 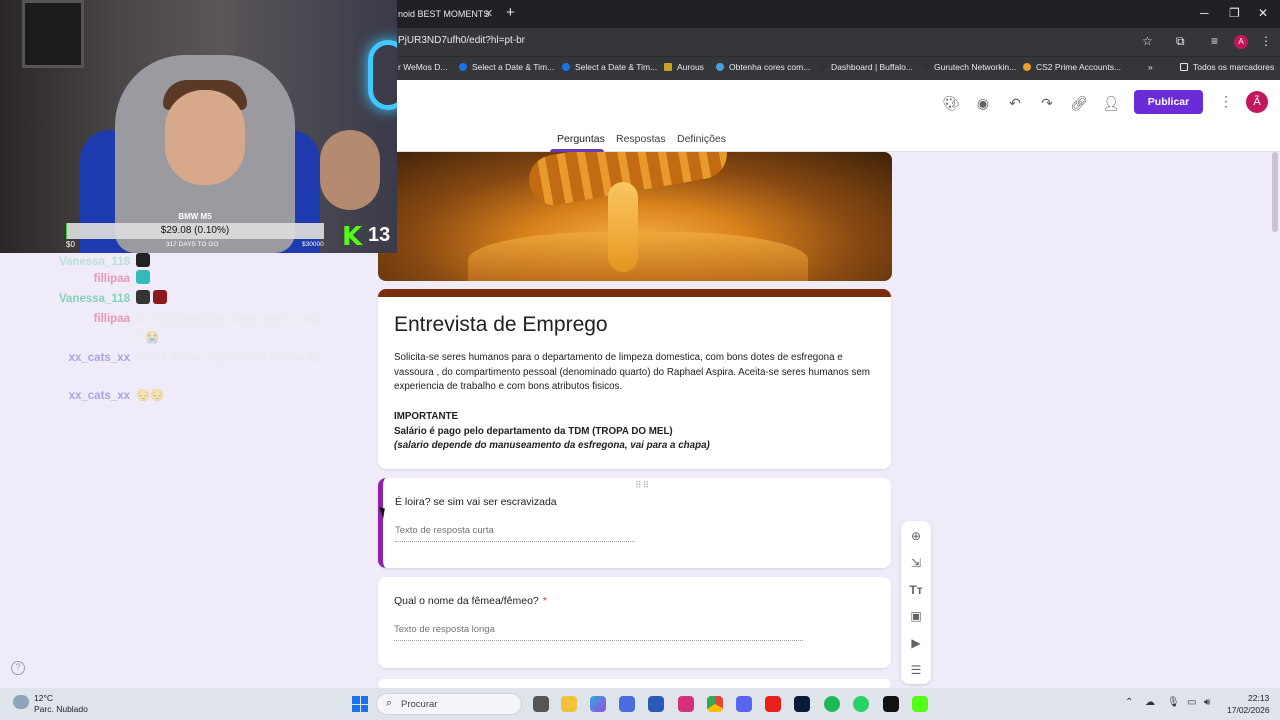 I want to click on chrome-icon, so click(x=715, y=704).